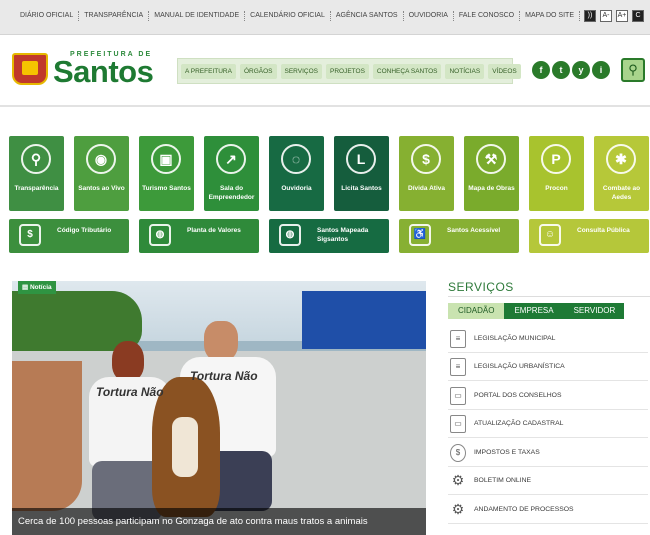 This screenshot has width=650, height=535. Describe the element at coordinates (515, 338) in the screenshot. I see `service-label: LEGISLAÇÃO MUNICIPAL` at that location.